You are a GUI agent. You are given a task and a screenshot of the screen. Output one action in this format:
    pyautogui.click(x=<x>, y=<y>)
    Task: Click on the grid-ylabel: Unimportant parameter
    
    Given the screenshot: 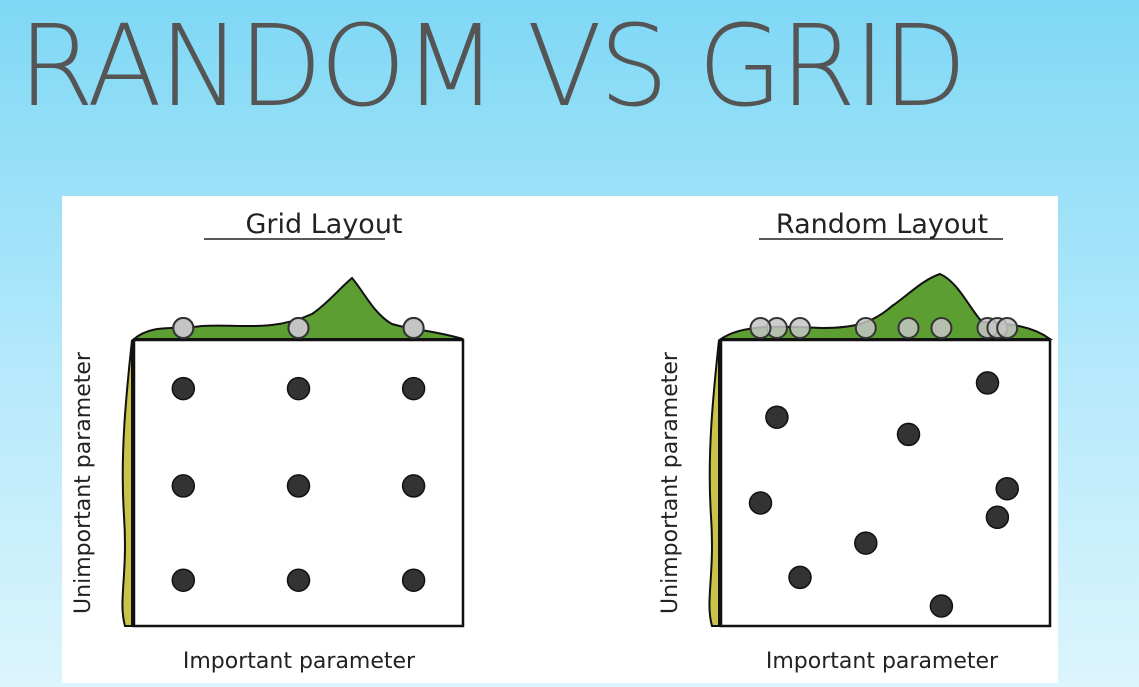 What is the action you would take?
    pyautogui.click(x=83, y=482)
    